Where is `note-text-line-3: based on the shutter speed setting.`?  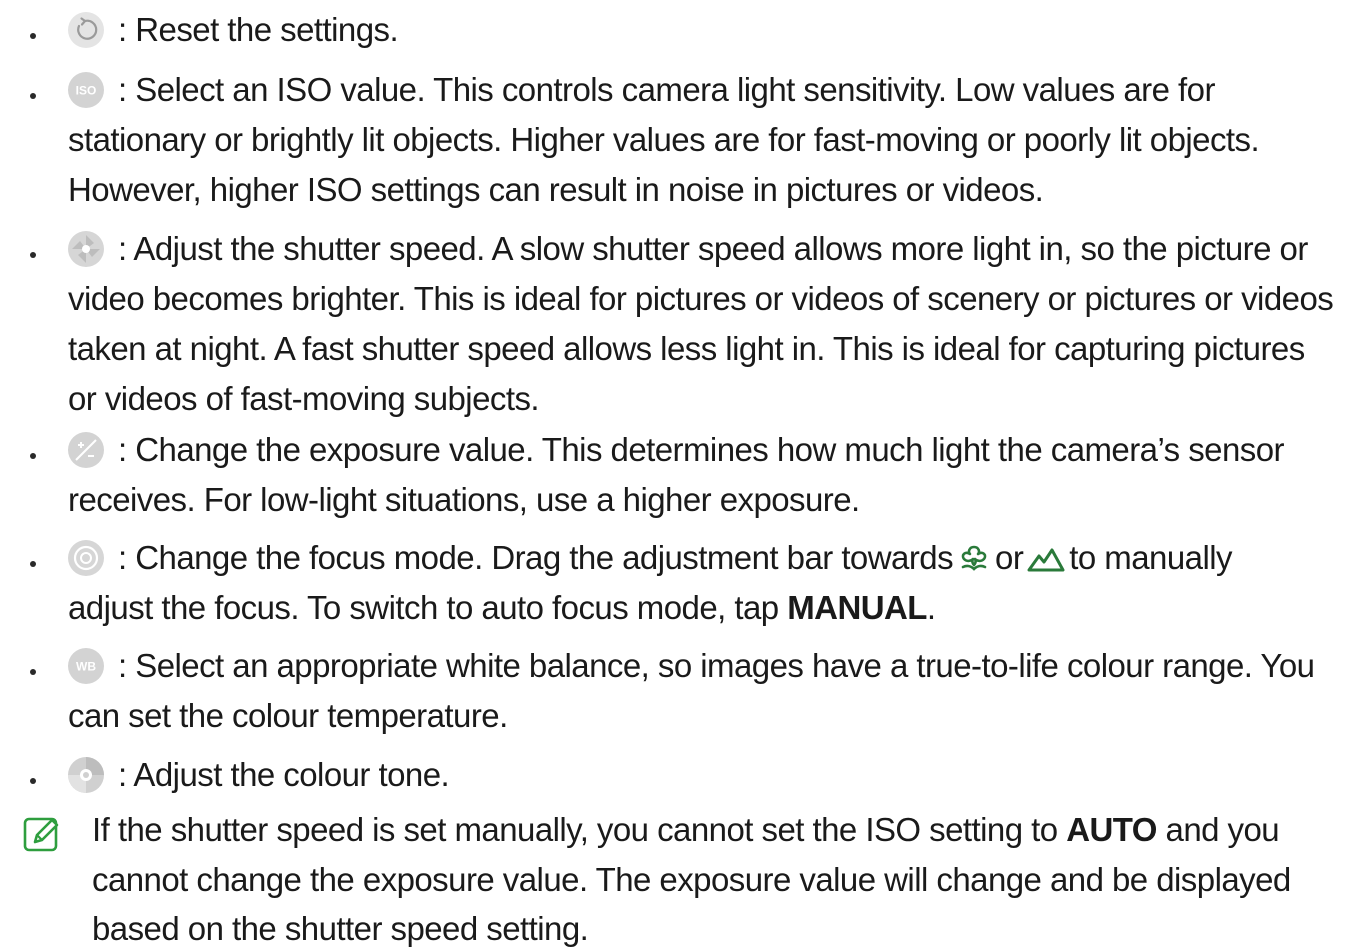
note-text-line-3: based on the shutter speed setting. is located at coordinates (340, 928).